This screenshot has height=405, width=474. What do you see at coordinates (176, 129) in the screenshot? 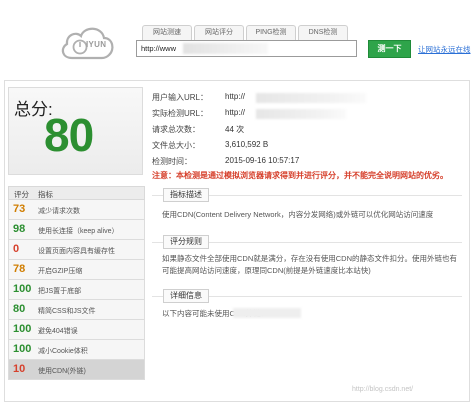
I see `info-label: 请求总次数：` at bounding box center [176, 129].